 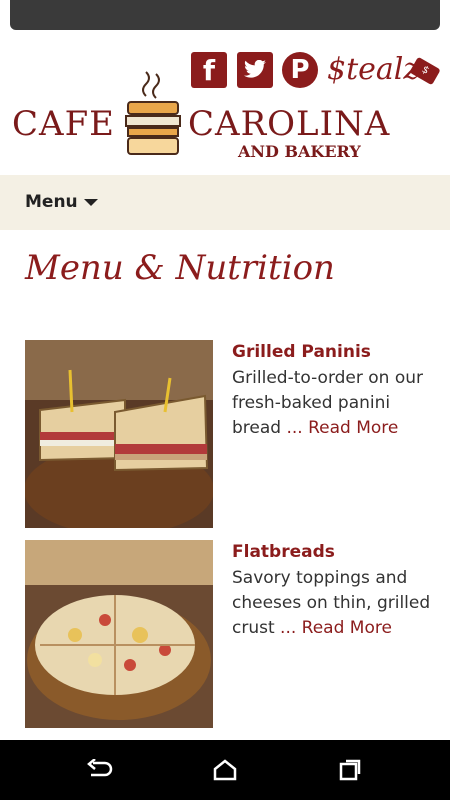 I want to click on flatbread-image, so click(x=119, y=634).